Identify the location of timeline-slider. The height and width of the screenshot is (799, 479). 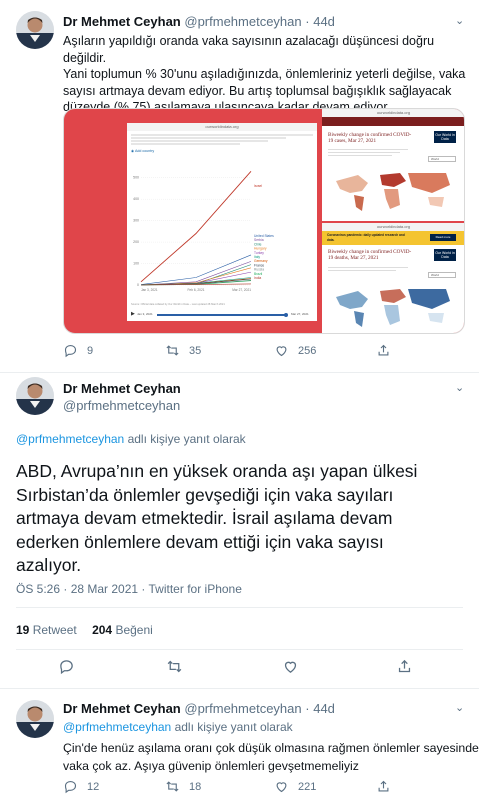
(222, 315).